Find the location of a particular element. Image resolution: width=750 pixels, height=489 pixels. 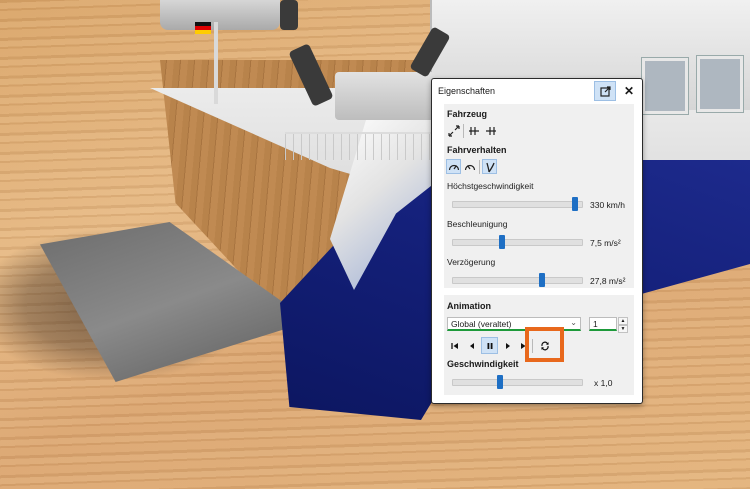

step-back-button is located at coordinates (471, 345).